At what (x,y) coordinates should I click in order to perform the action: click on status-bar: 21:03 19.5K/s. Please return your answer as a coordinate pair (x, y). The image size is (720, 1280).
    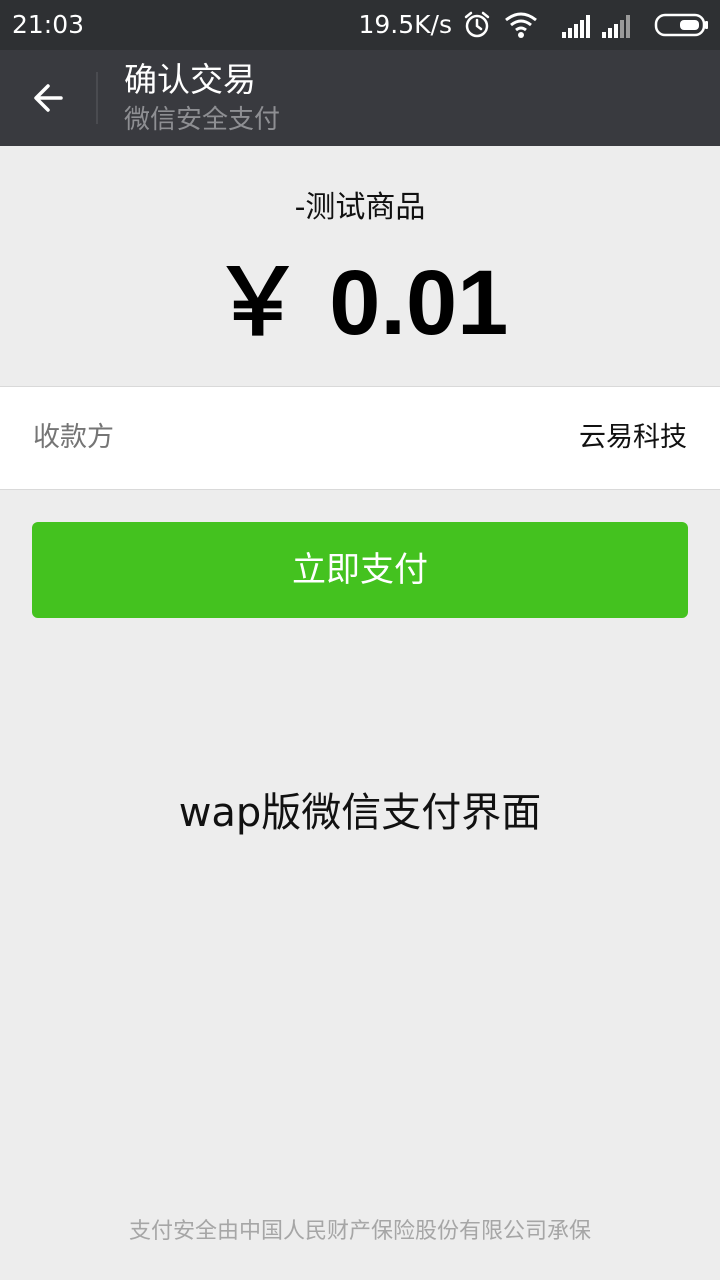
    Looking at the image, I should click on (360, 25).